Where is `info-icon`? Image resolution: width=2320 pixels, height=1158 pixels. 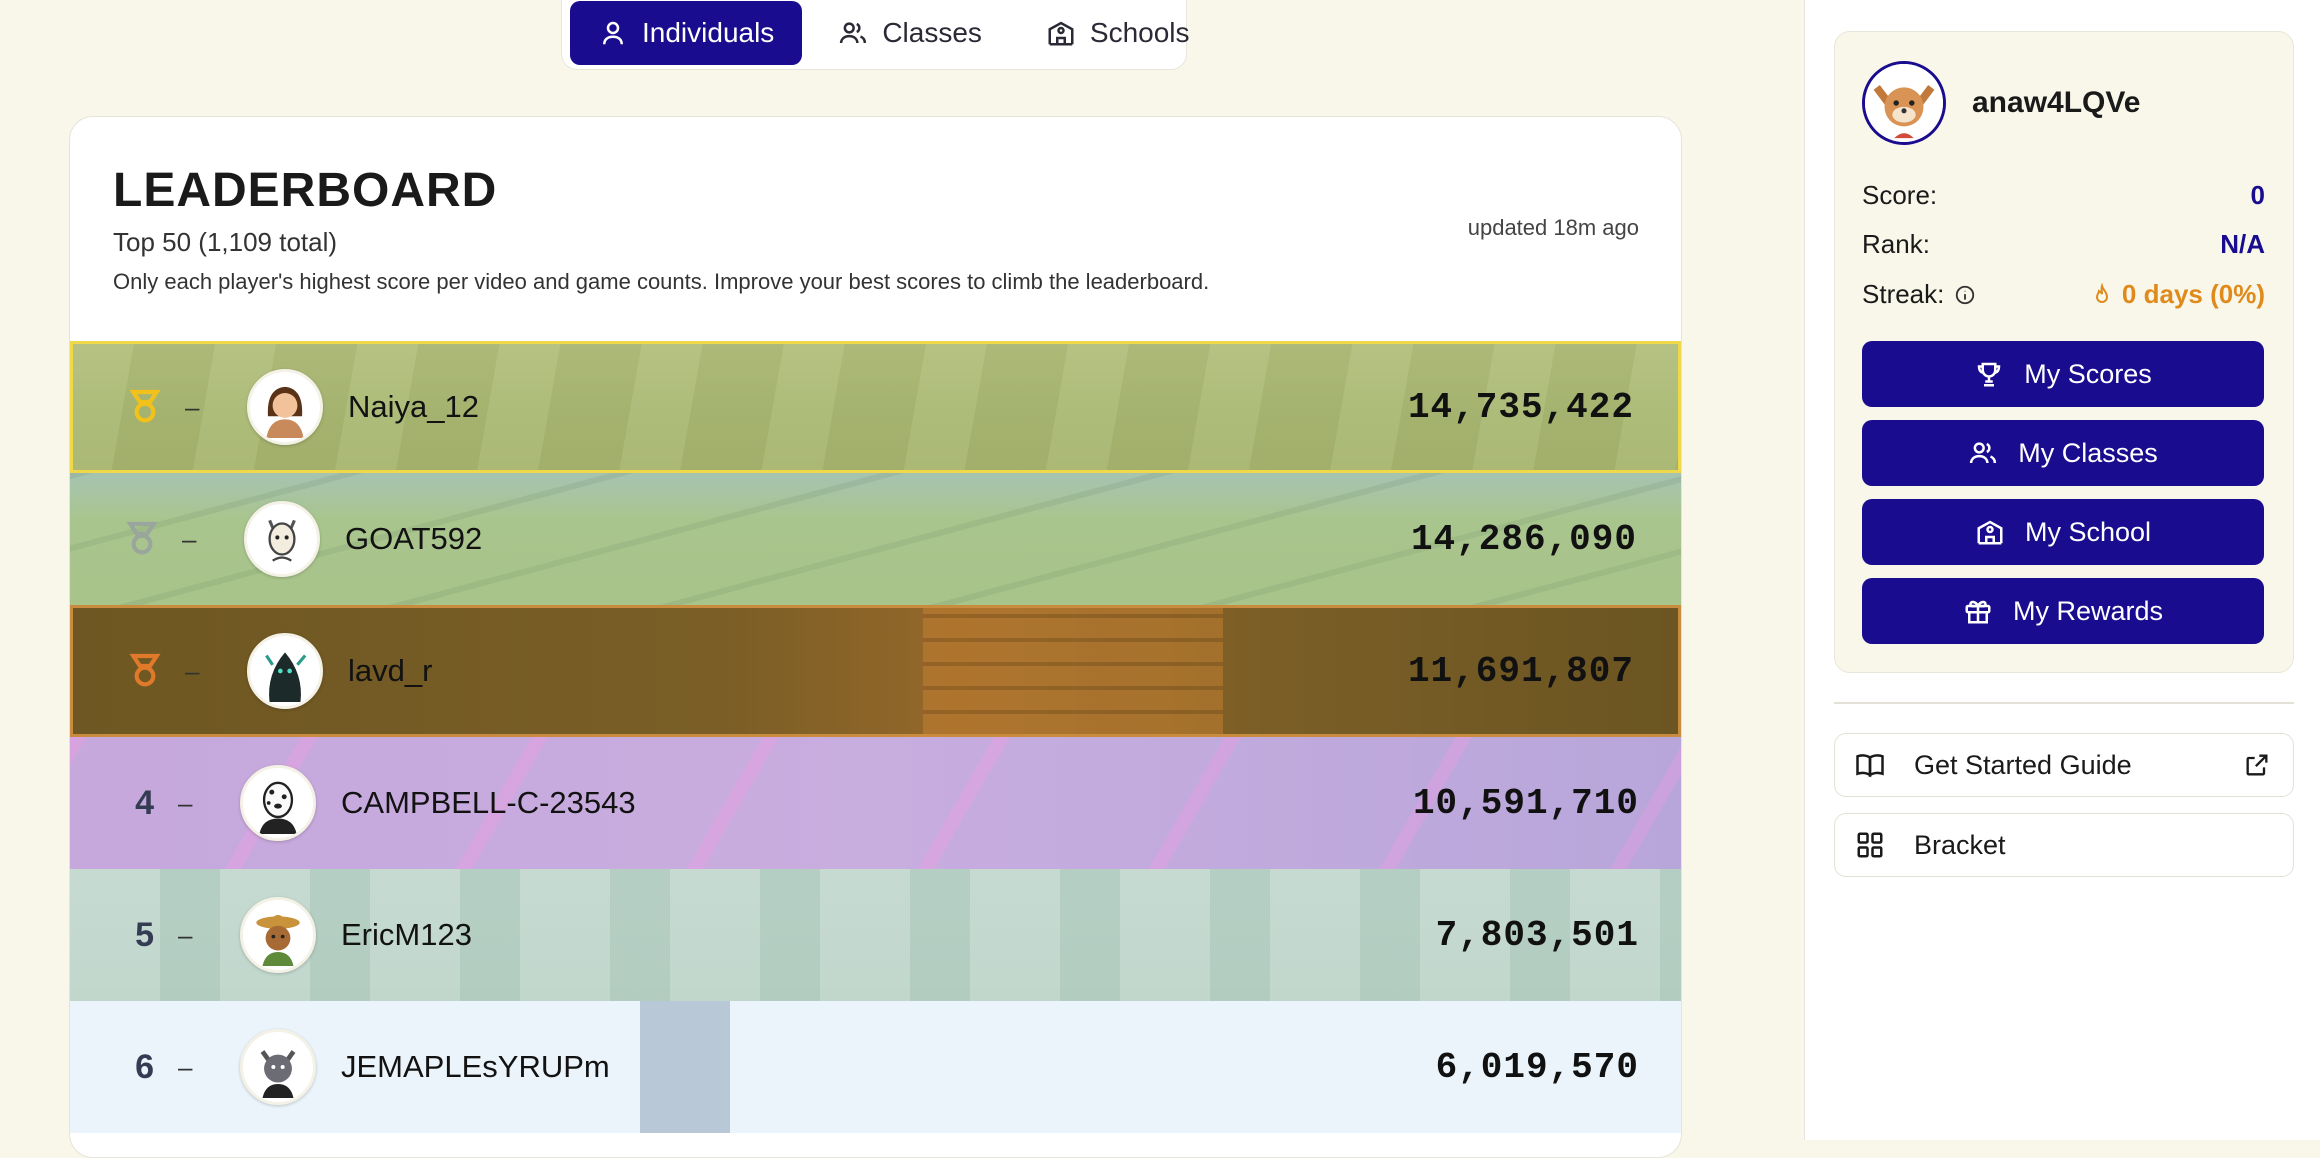 info-icon is located at coordinates (1965, 295).